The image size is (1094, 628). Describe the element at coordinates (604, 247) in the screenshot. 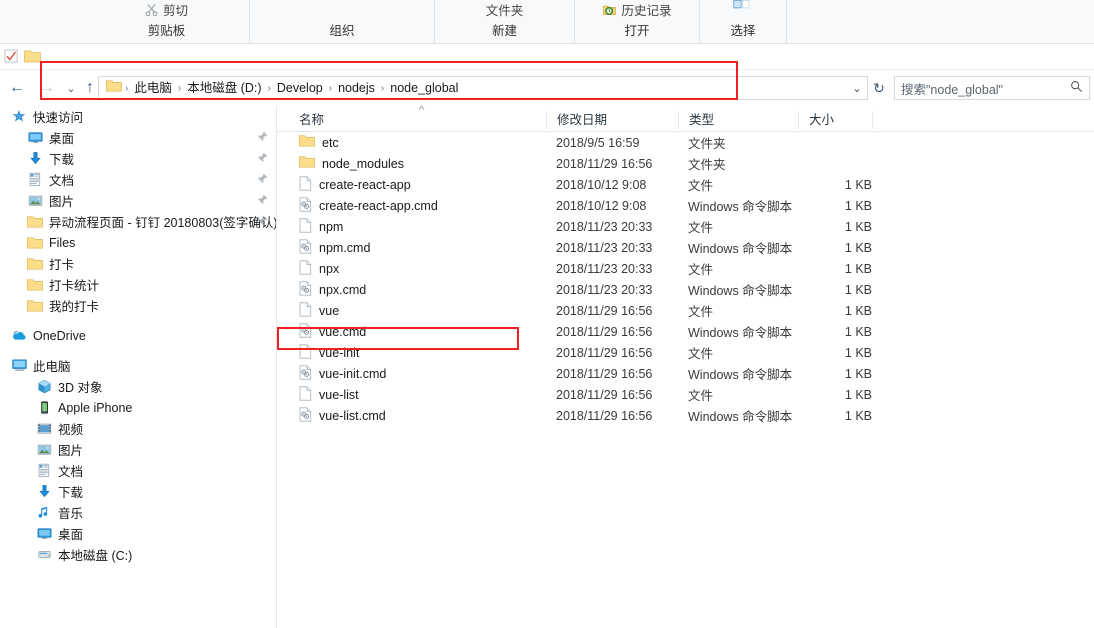

I see `file-date: 2018/11/23 20:33` at that location.